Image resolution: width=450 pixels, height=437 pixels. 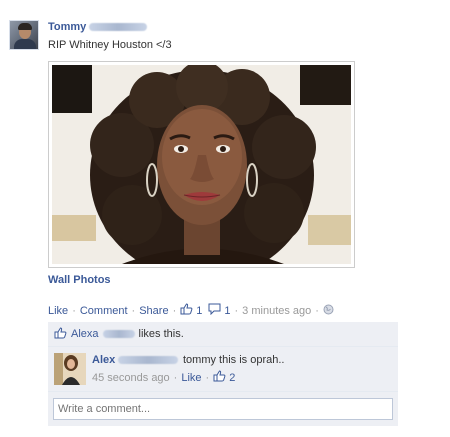 I want to click on post-author: Tommy, so click(x=98, y=27).